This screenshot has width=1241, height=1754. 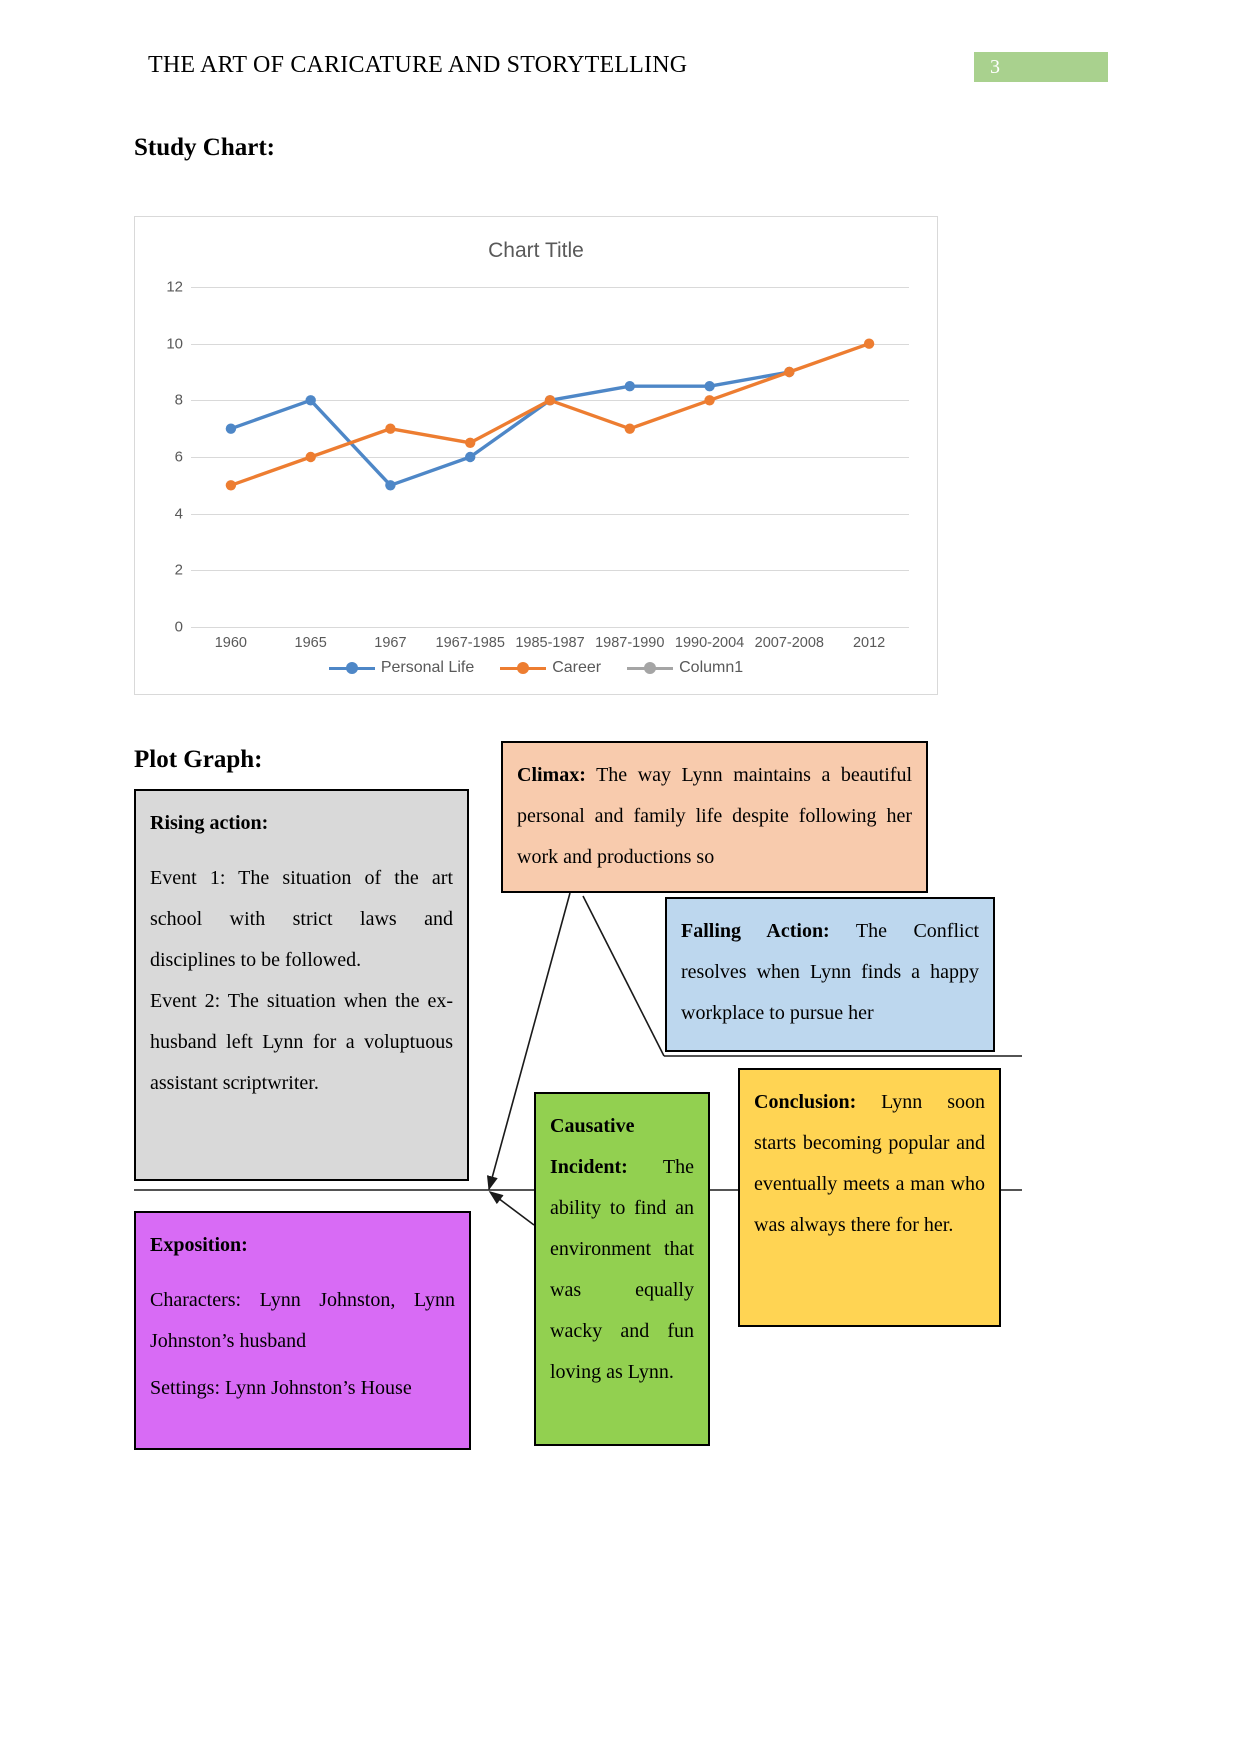 I want to click on page-number-badge: 3, so click(x=1041, y=67).